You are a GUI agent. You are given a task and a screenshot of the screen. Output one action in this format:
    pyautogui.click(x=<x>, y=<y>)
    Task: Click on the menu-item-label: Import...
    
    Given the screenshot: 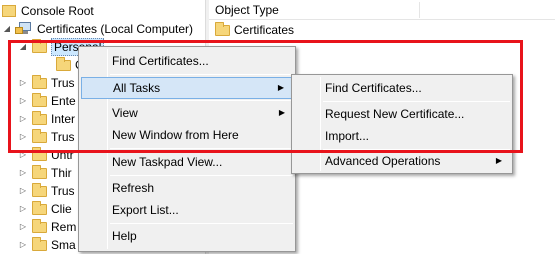 What is the action you would take?
    pyautogui.click(x=347, y=136)
    